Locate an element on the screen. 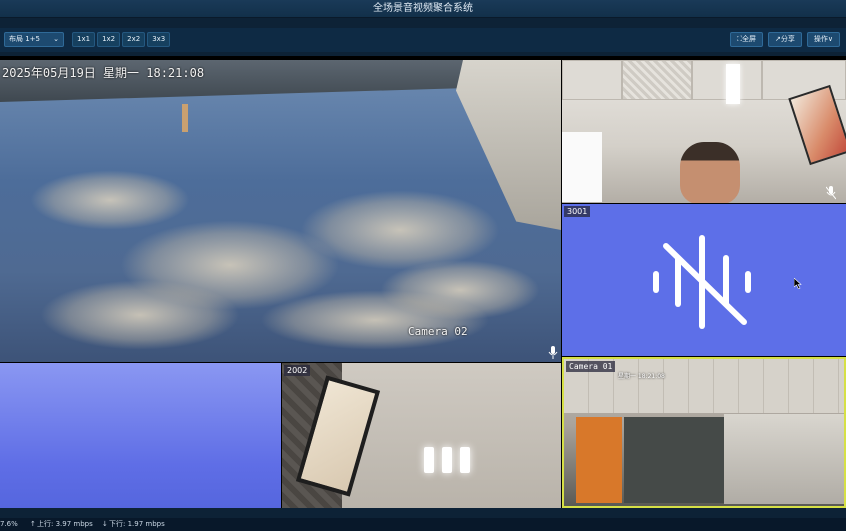 The image size is (846, 531). window-title: 全场景音视频聚合系统 is located at coordinates (423, 9).